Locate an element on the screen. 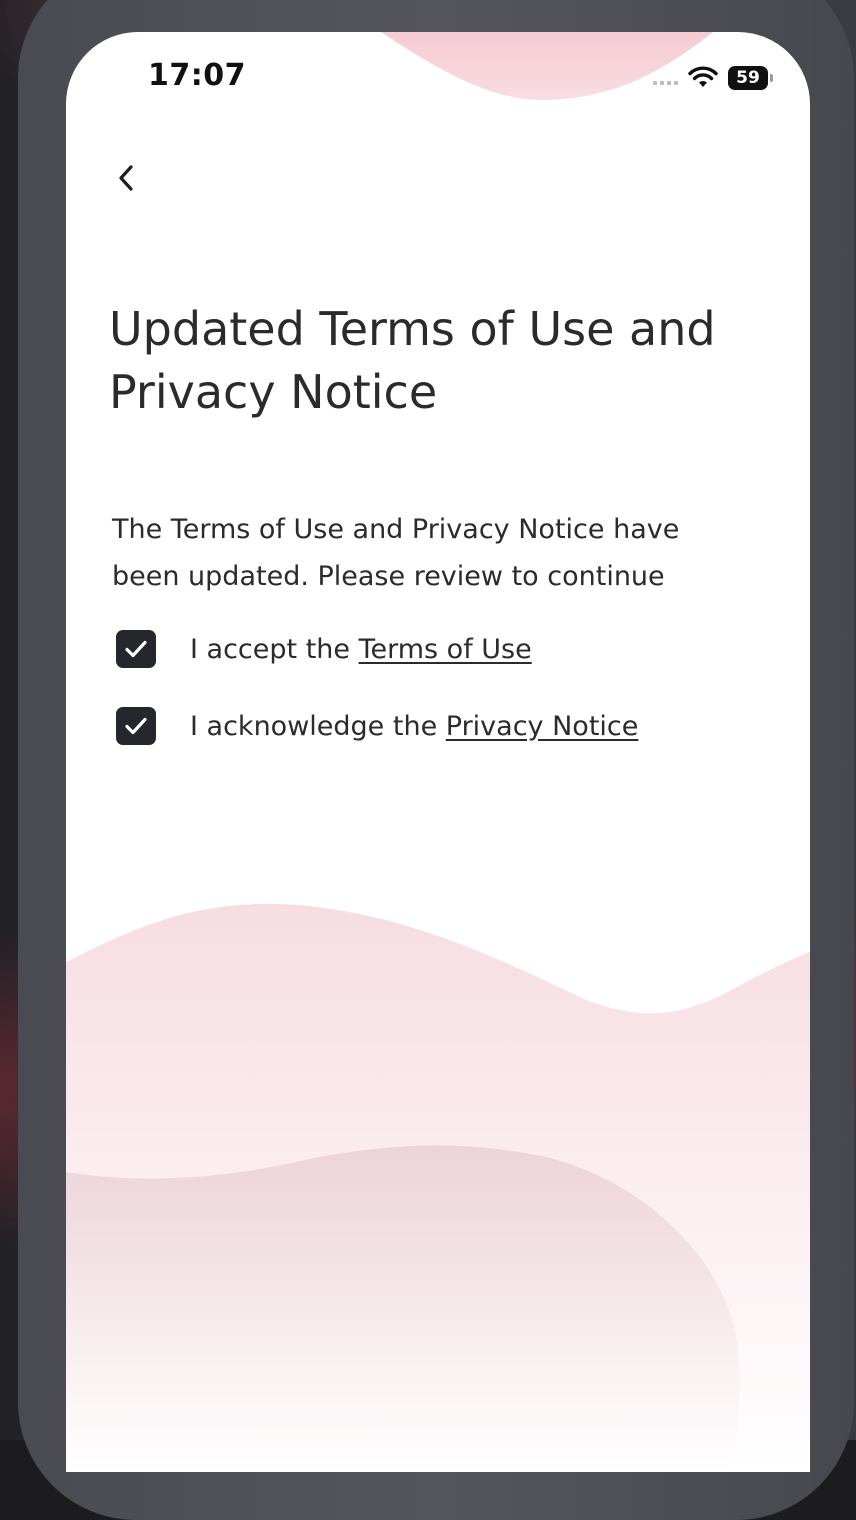 The width and height of the screenshot is (856, 1520). privacy-consent-label: I acknowledge the Privacy Notice is located at coordinates (414, 726).